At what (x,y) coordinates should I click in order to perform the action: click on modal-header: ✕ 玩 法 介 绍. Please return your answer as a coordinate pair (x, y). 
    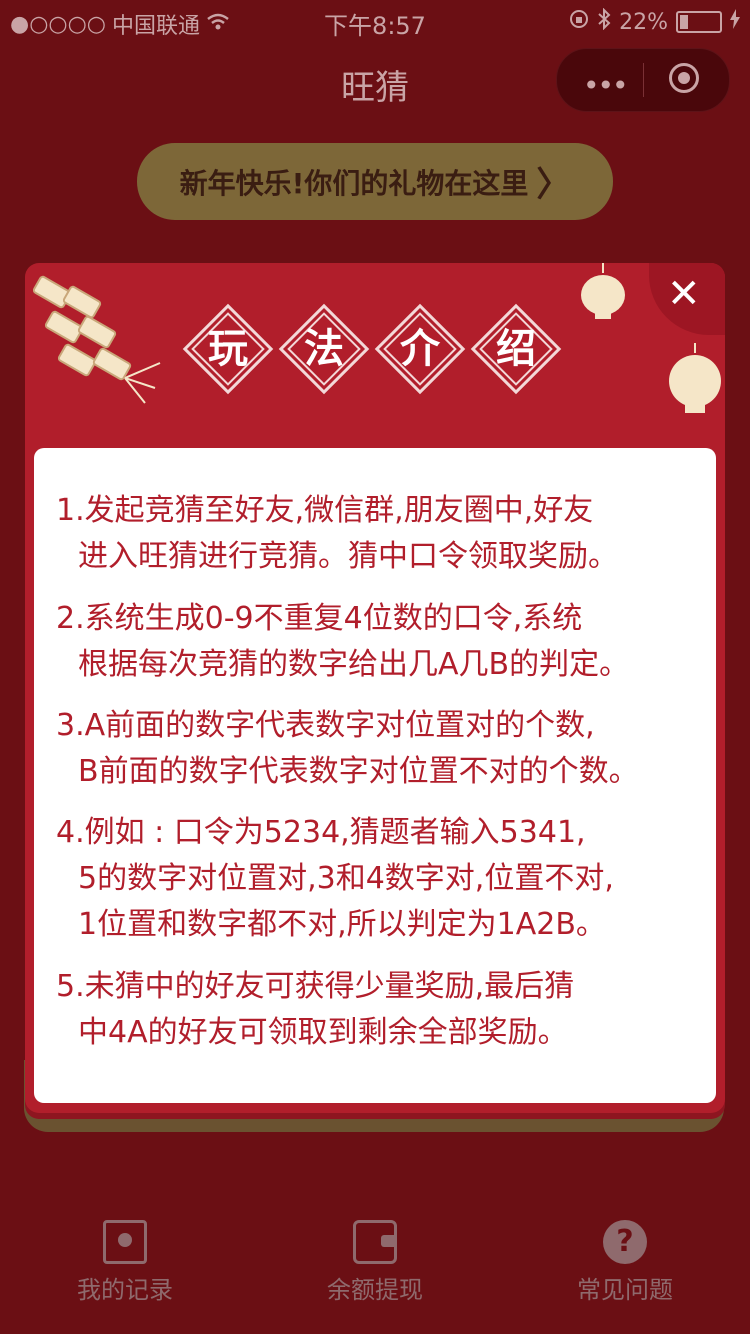
    Looking at the image, I should click on (375, 355).